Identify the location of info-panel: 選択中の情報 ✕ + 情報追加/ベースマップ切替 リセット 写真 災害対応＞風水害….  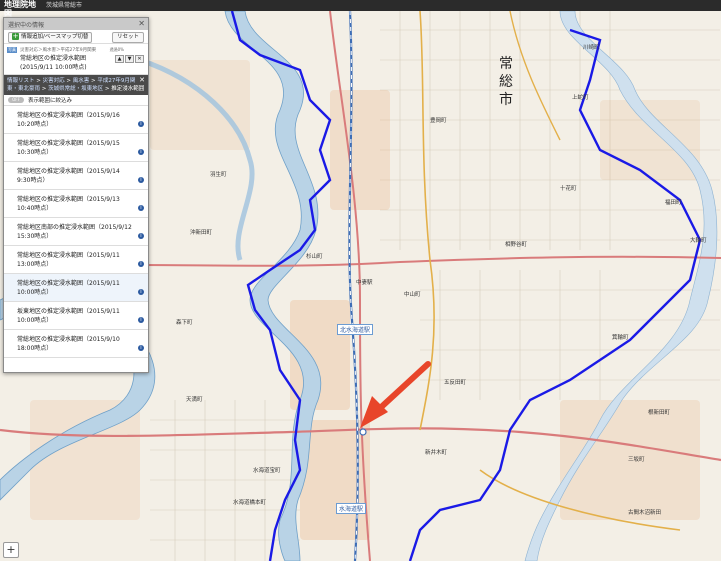
(76, 195).